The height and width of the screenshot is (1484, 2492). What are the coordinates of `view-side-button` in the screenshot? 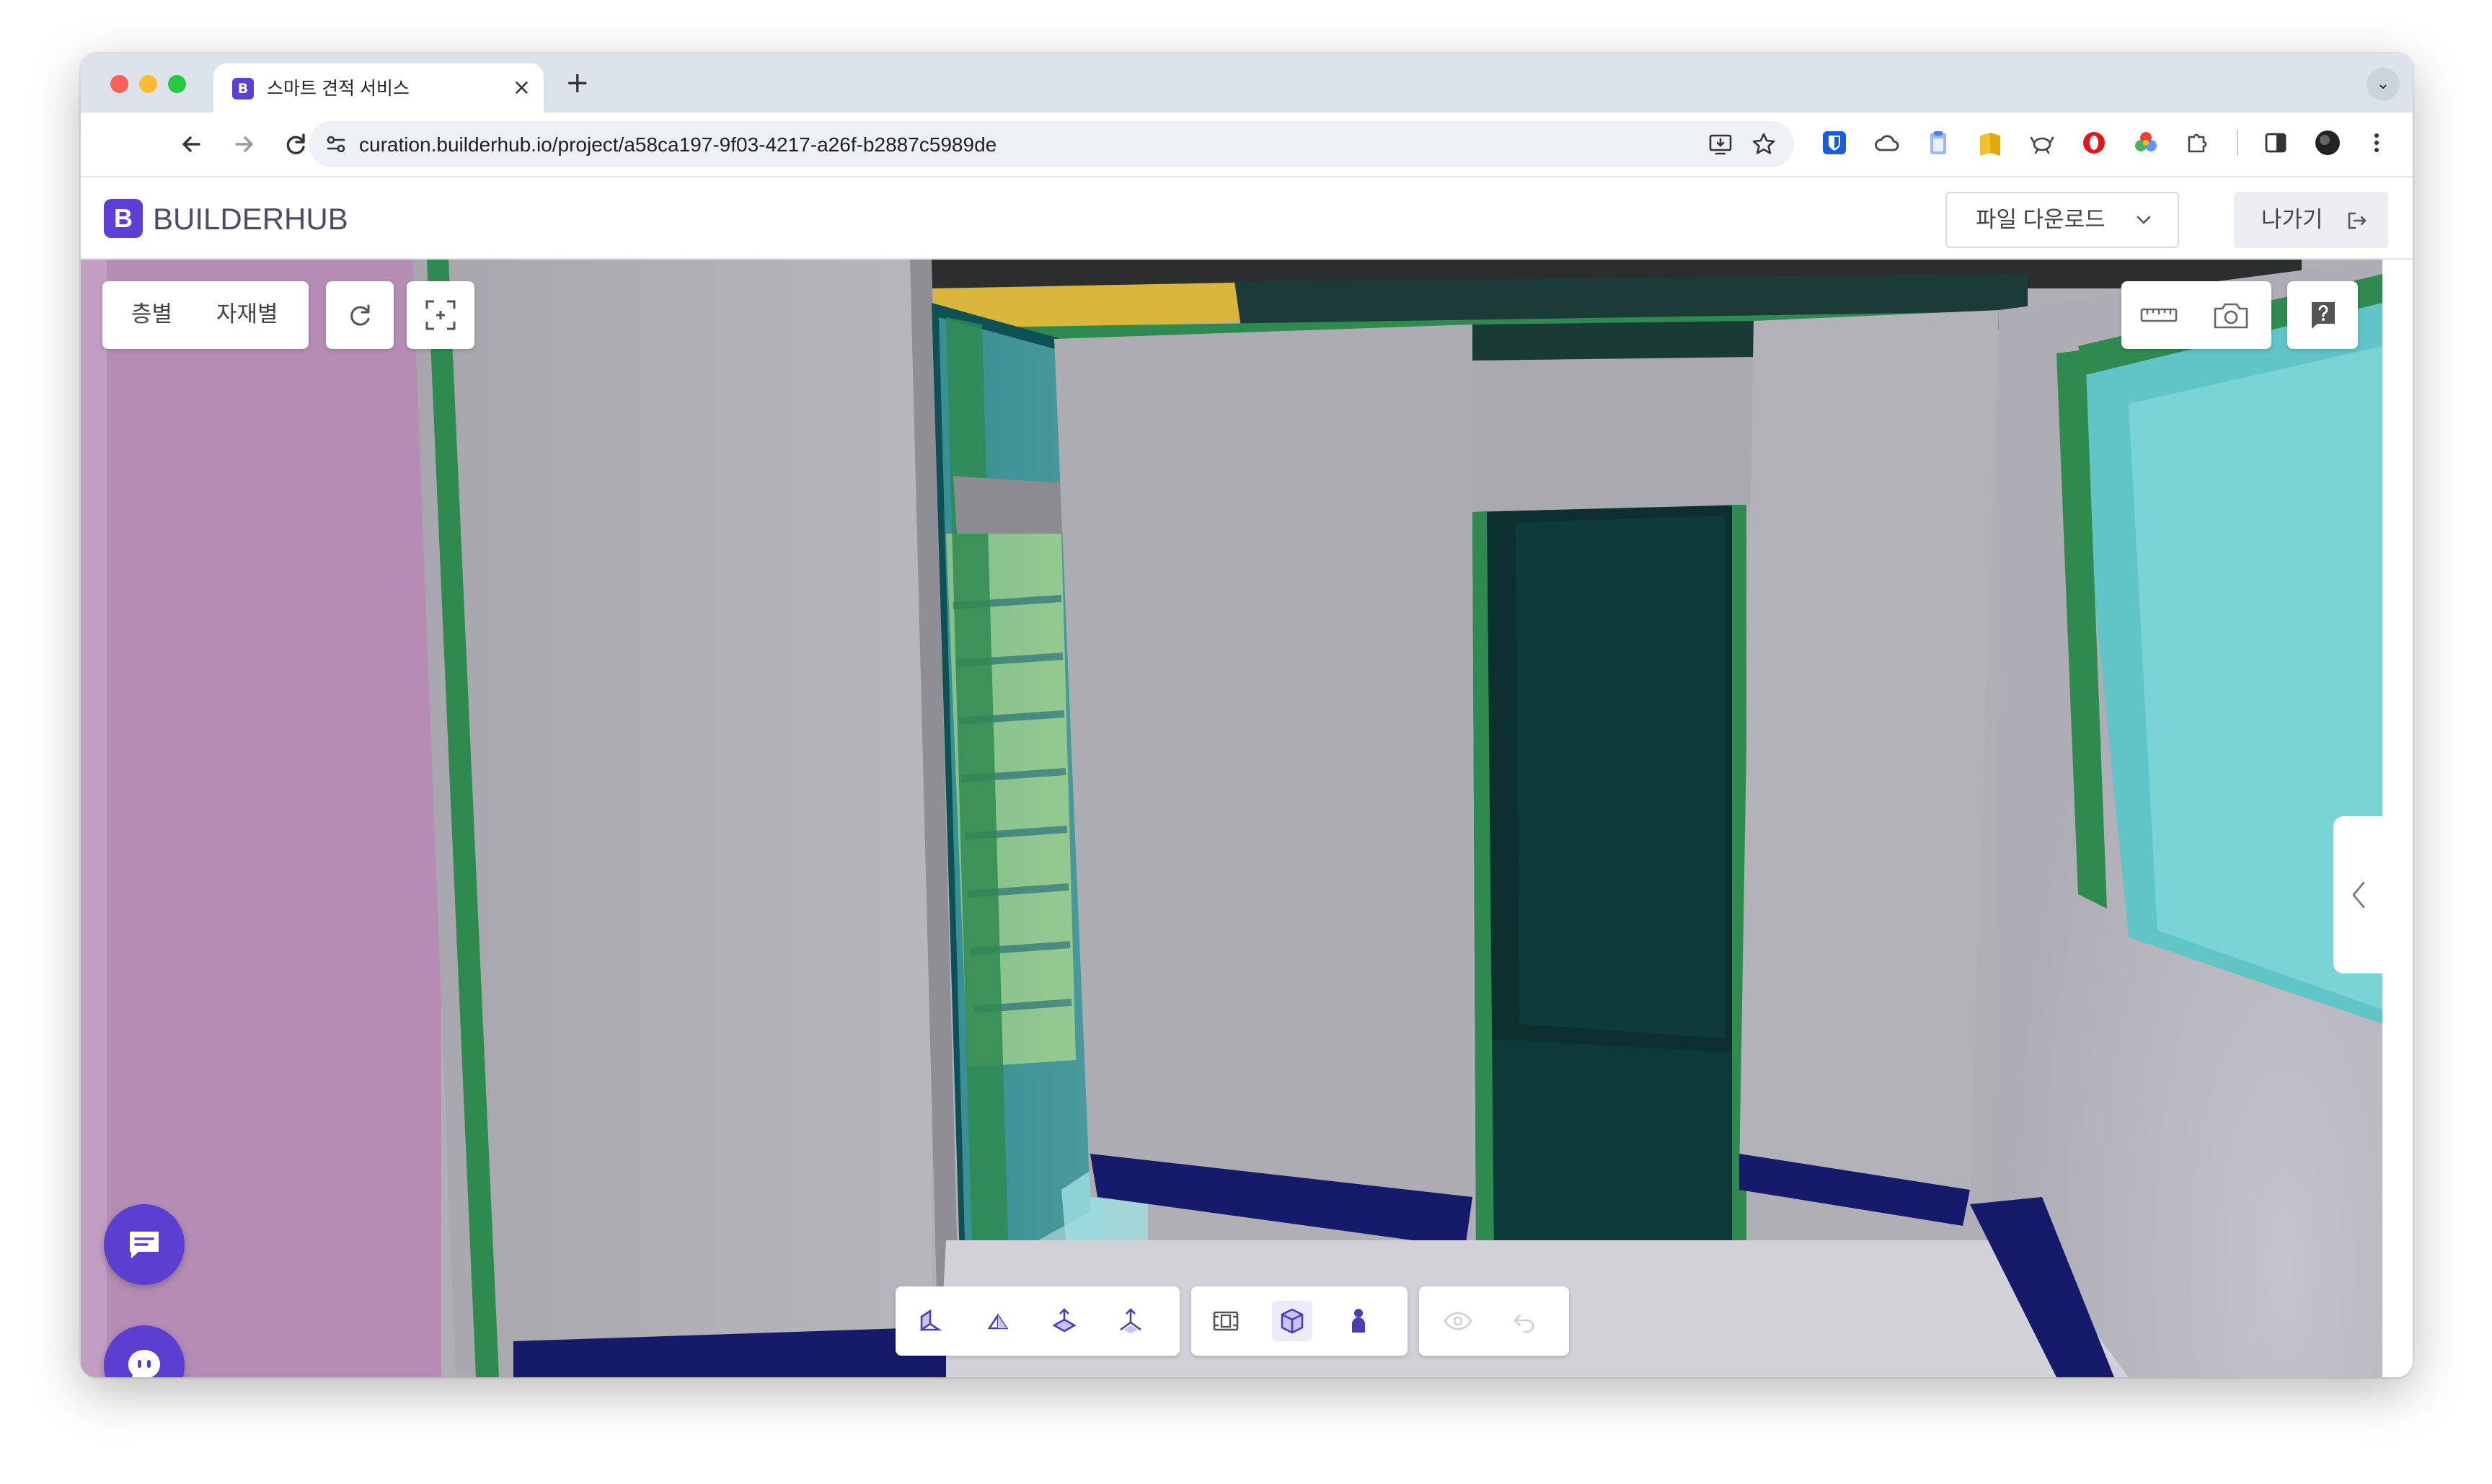 It's located at (998, 1321).